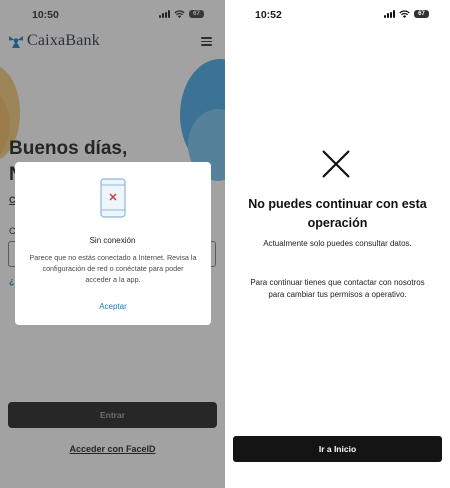 This screenshot has height=488, width=450. What do you see at coordinates (389, 14) in the screenshot?
I see `signal-icon` at bounding box center [389, 14].